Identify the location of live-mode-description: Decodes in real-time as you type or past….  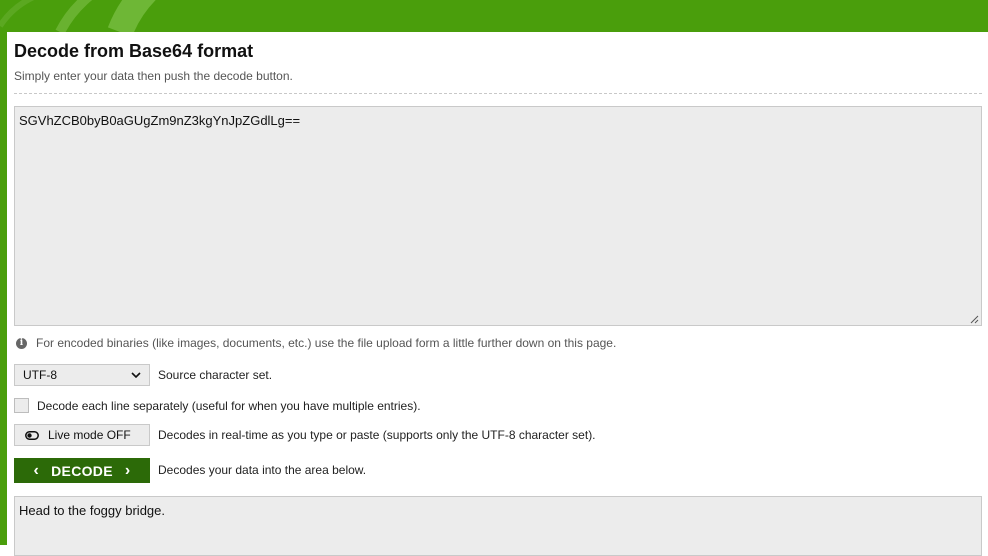
(377, 435).